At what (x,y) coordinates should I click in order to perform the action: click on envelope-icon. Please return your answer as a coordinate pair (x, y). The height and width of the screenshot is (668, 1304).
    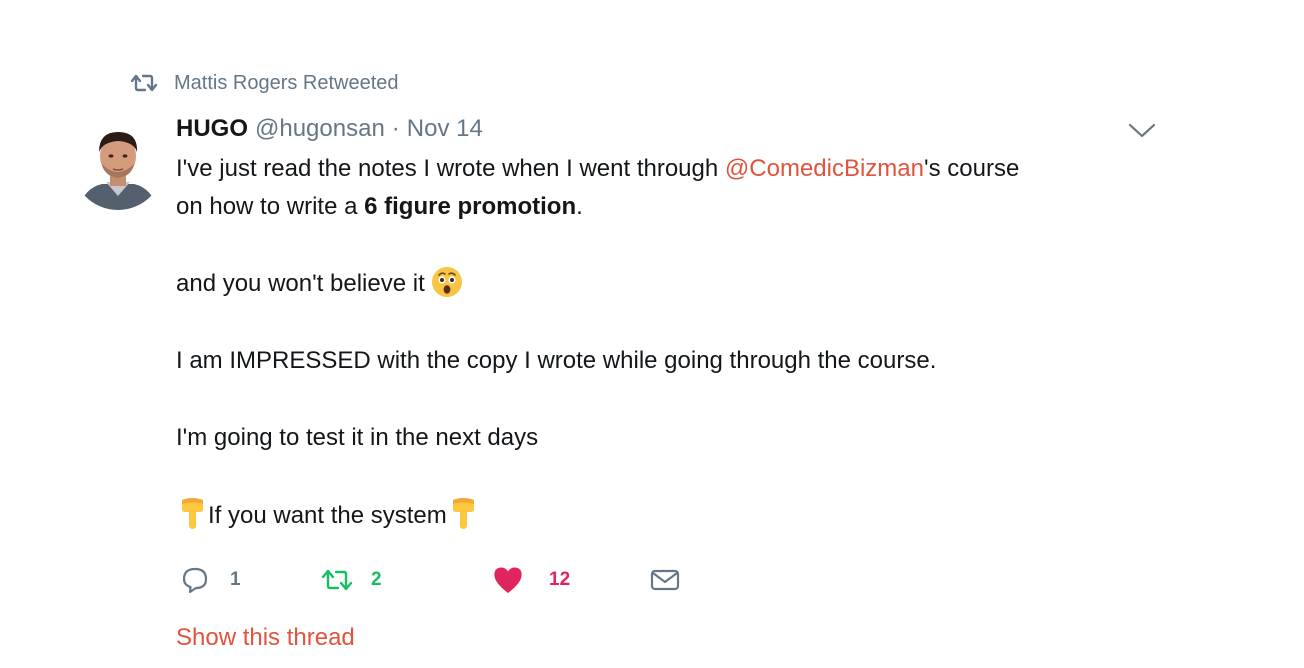
    Looking at the image, I should click on (665, 580).